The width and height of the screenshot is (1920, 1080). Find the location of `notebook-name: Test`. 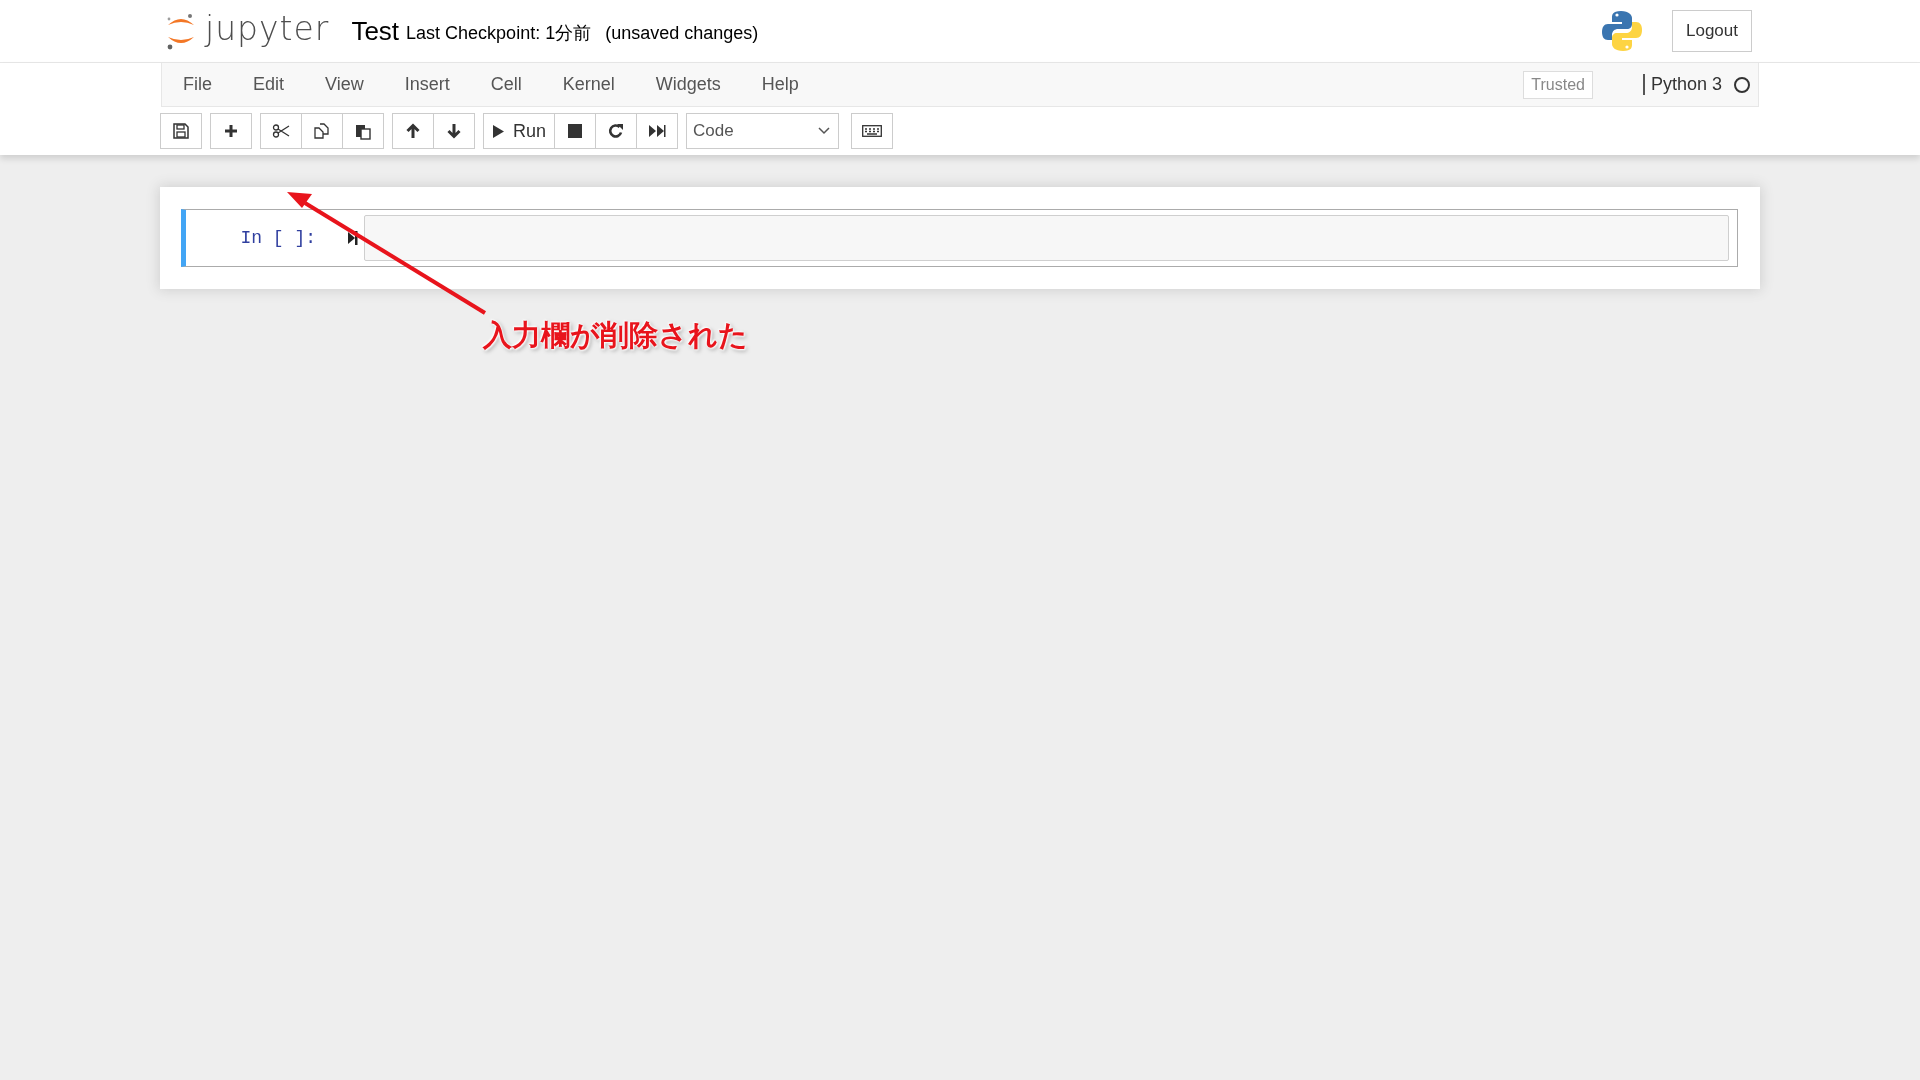

notebook-name: Test is located at coordinates (375, 31).